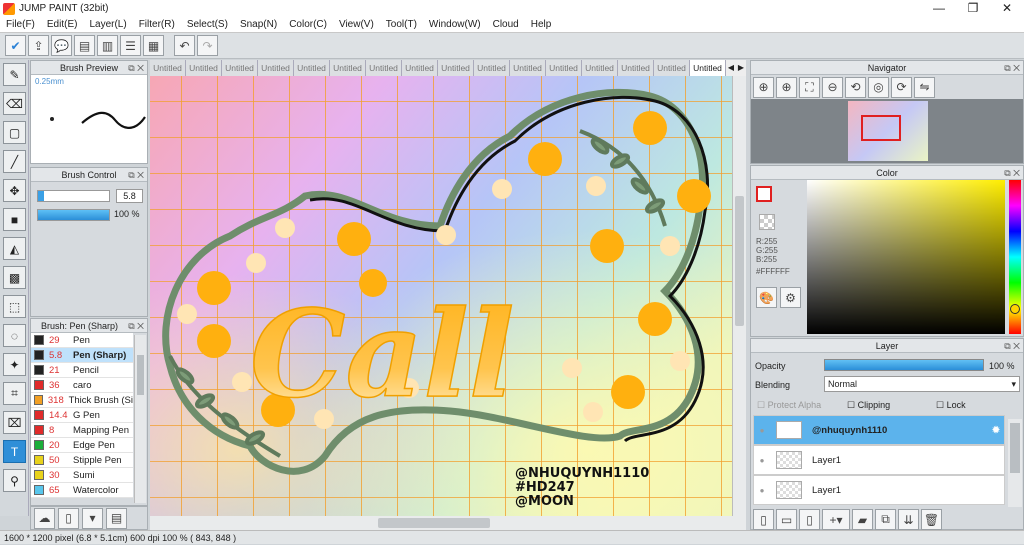 This screenshot has width=1024, height=545. What do you see at coordinates (82, 415) in the screenshot?
I see `brush-item: 14.4 G Pen` at bounding box center [82, 415].